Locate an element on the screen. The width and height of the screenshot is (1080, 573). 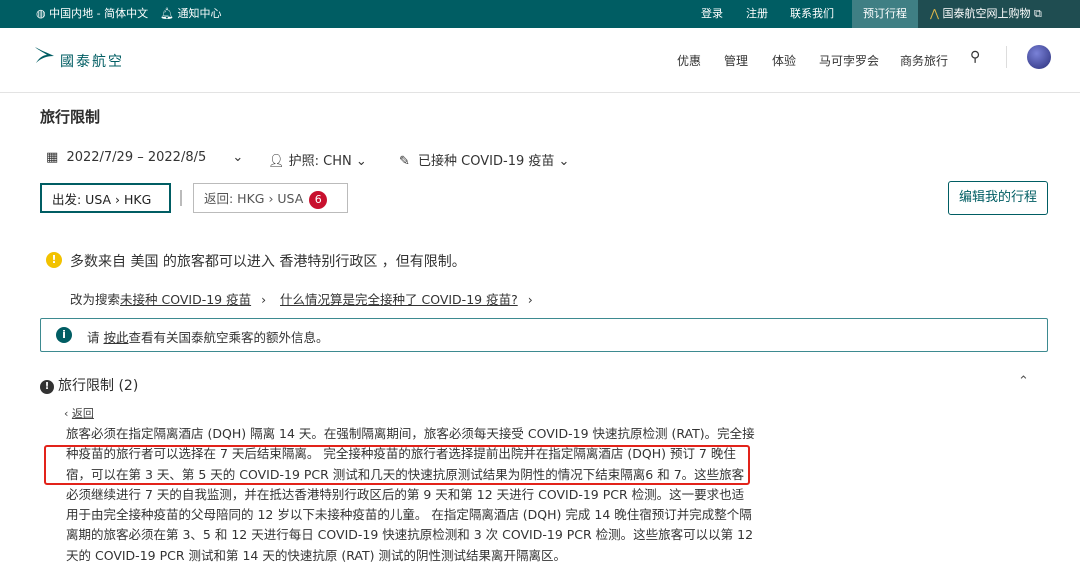
globe-icon: ◍ is located at coordinates (41, 13).